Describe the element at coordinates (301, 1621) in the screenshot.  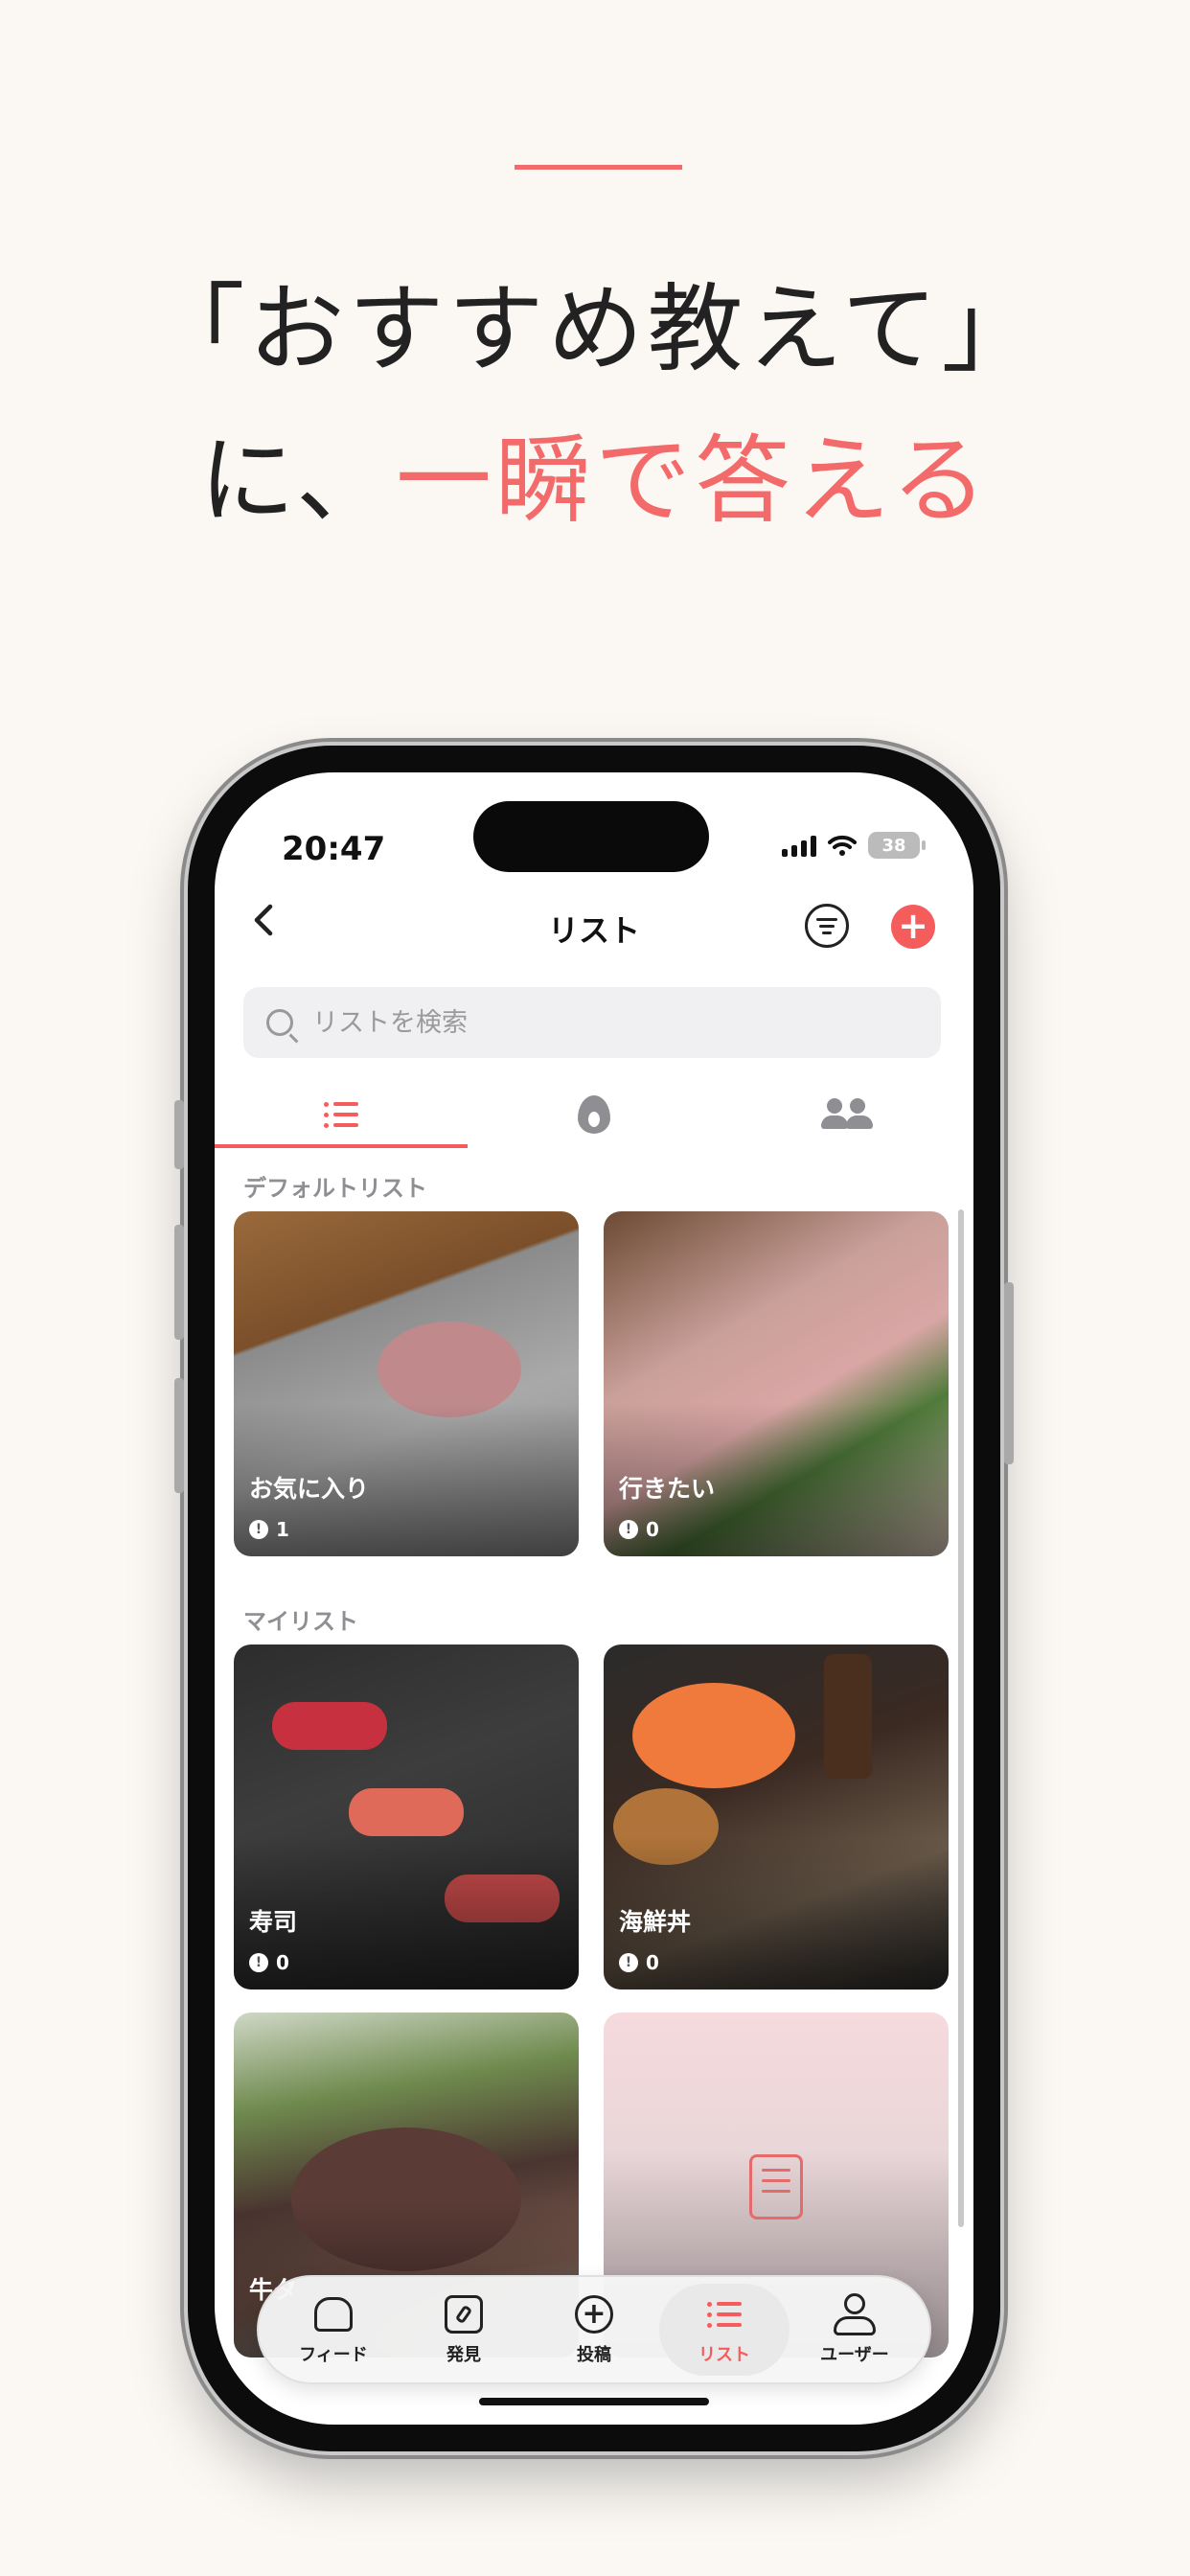
I see `section-my-lists: マイリスト` at that location.